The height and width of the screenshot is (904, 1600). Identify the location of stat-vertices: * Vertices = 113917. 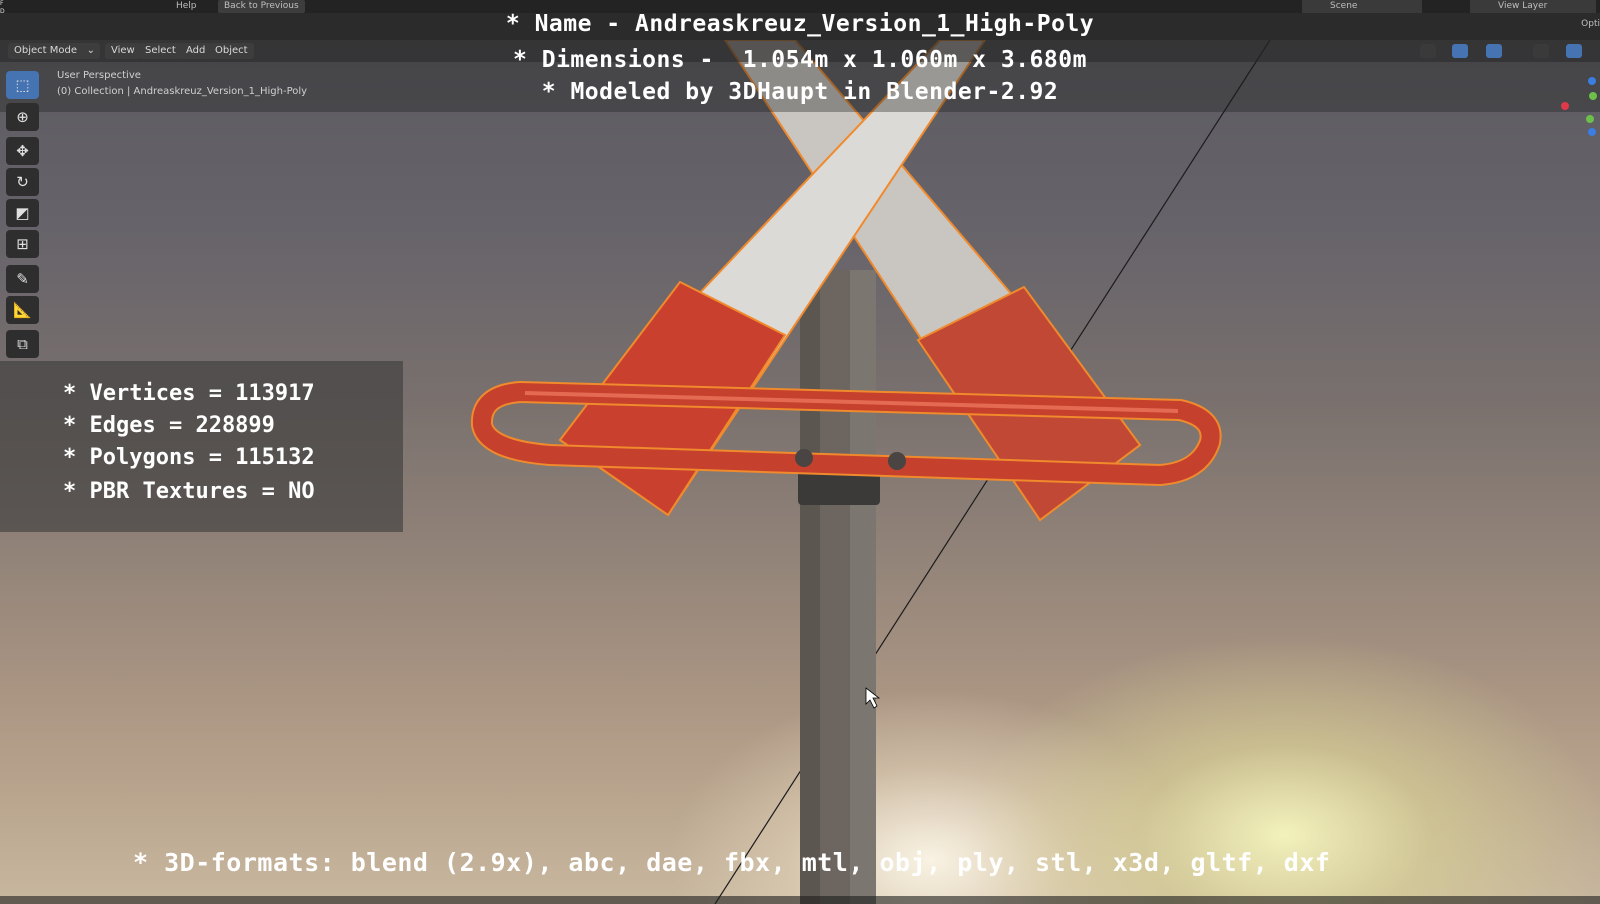
(189, 393).